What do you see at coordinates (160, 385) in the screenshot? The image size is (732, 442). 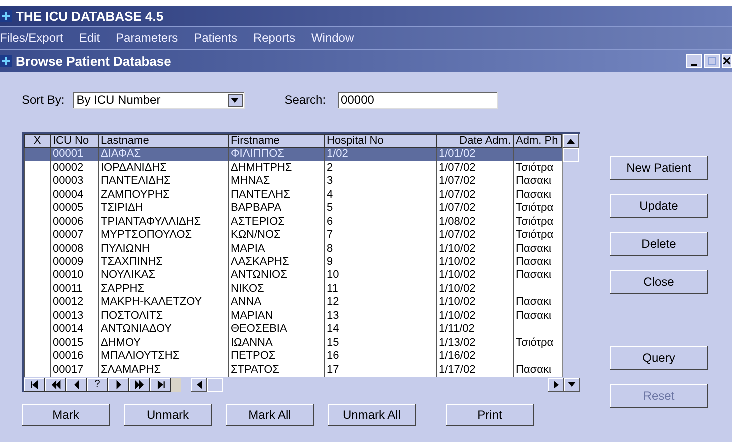 I see `last-button` at bounding box center [160, 385].